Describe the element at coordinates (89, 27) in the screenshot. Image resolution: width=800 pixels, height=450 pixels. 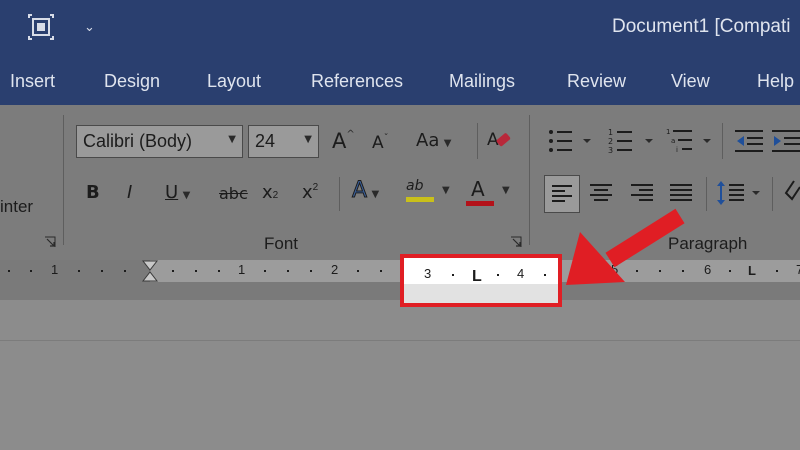
I see `customize-qat-button: ⌄` at that location.